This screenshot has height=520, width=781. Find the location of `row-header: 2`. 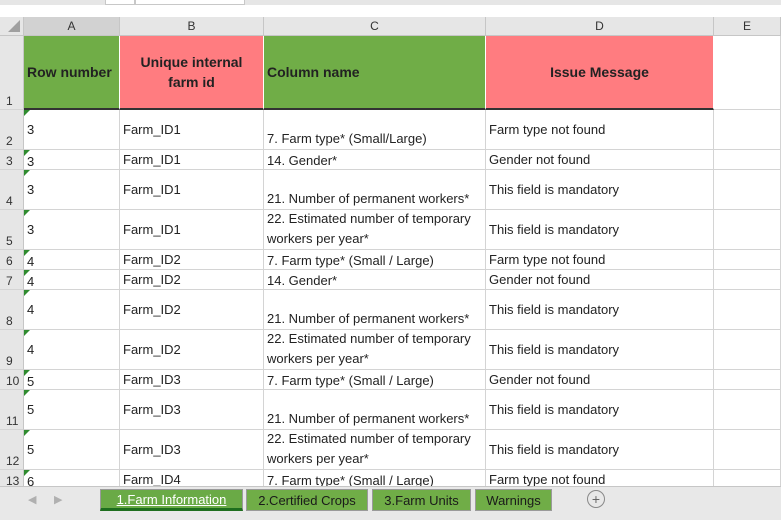

row-header: 2 is located at coordinates (12, 130).